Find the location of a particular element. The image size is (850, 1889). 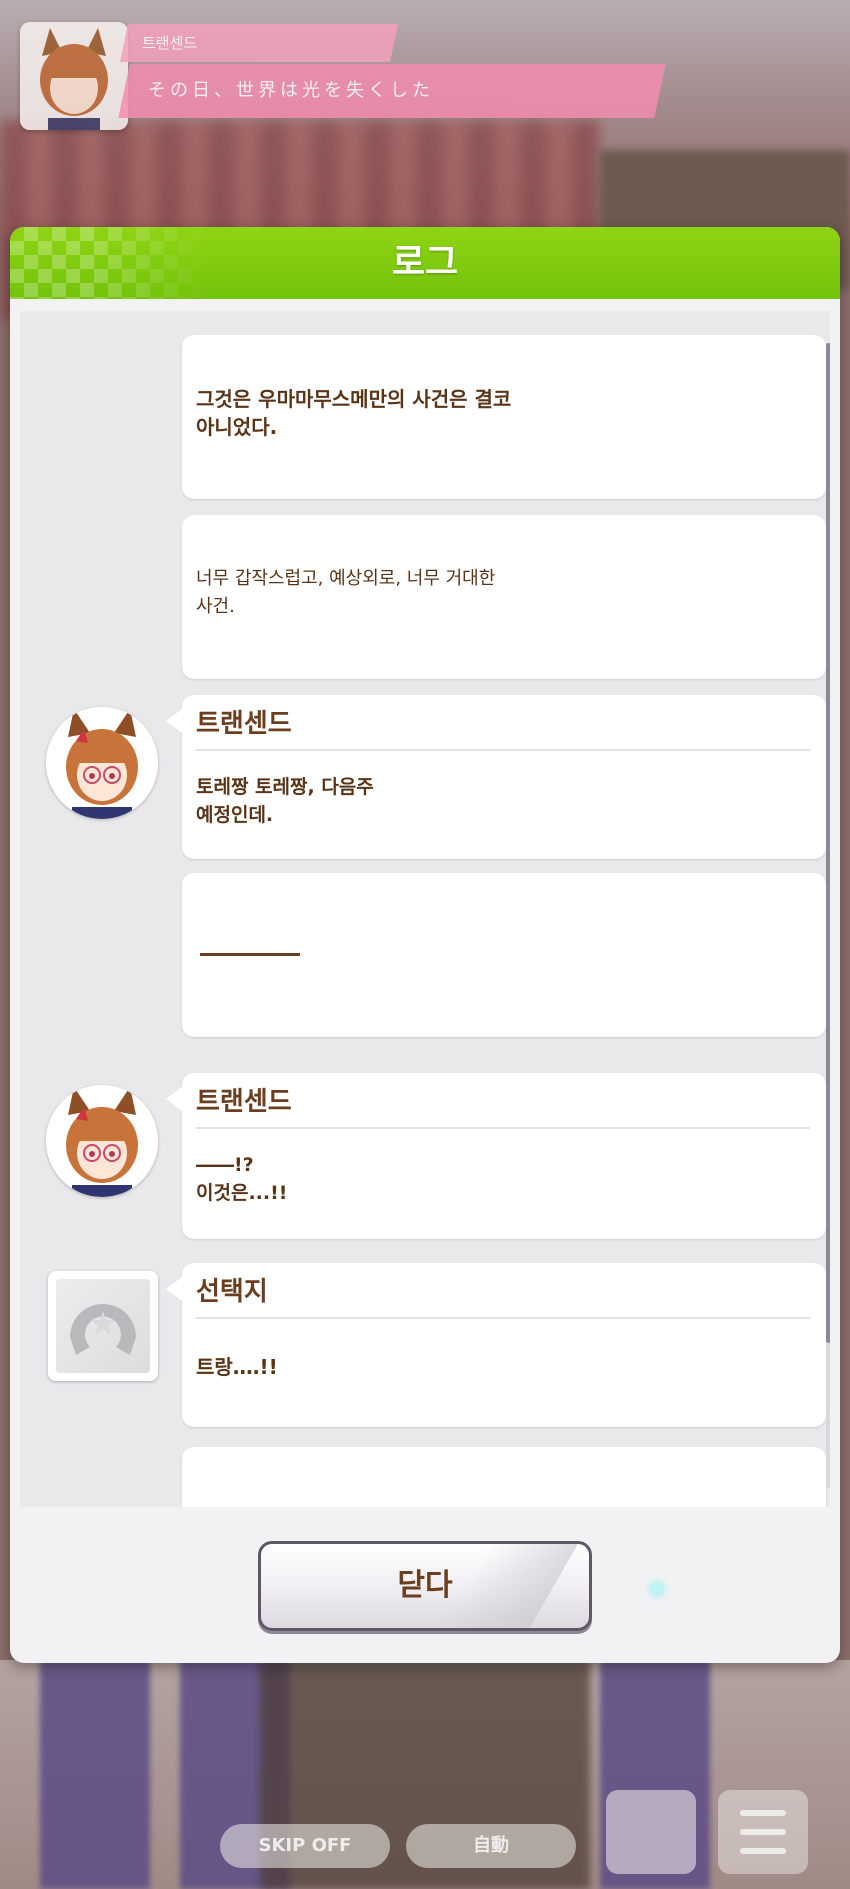

log-entry-narration: 그것은 우마마무스메만의 사건은 결코 아니었다. is located at coordinates (504, 417).